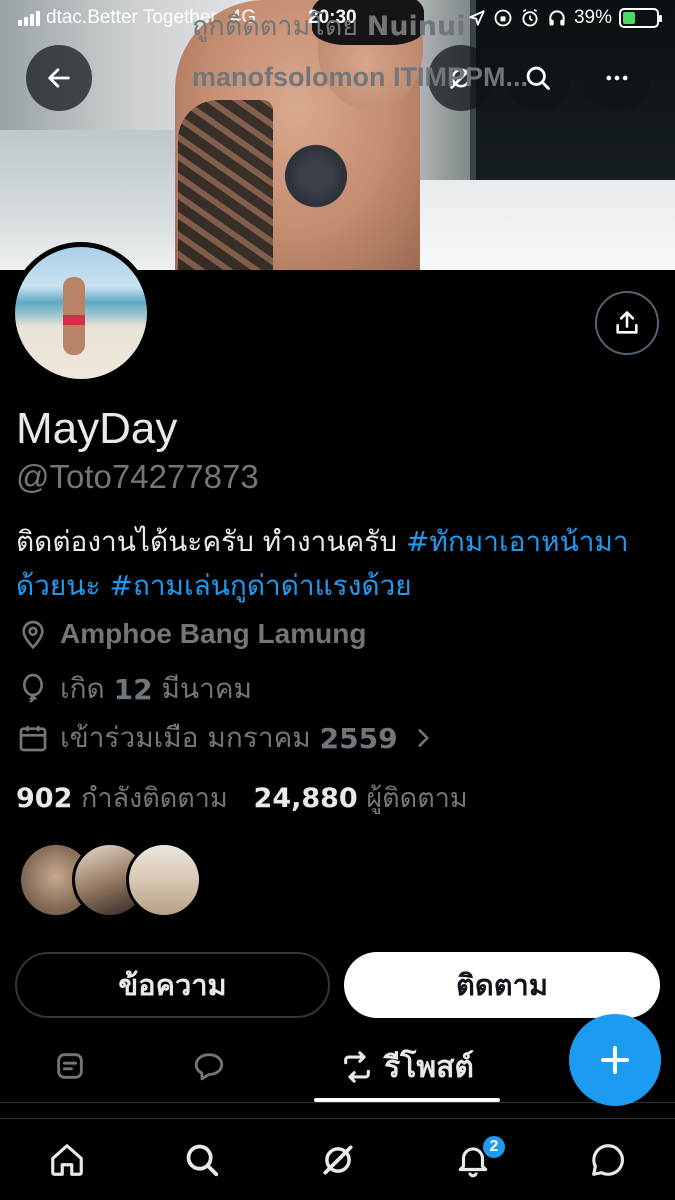 This screenshot has width=675, height=1200. Describe the element at coordinates (137, 476) in the screenshot. I see `user-handle: @Toto74277873` at that location.